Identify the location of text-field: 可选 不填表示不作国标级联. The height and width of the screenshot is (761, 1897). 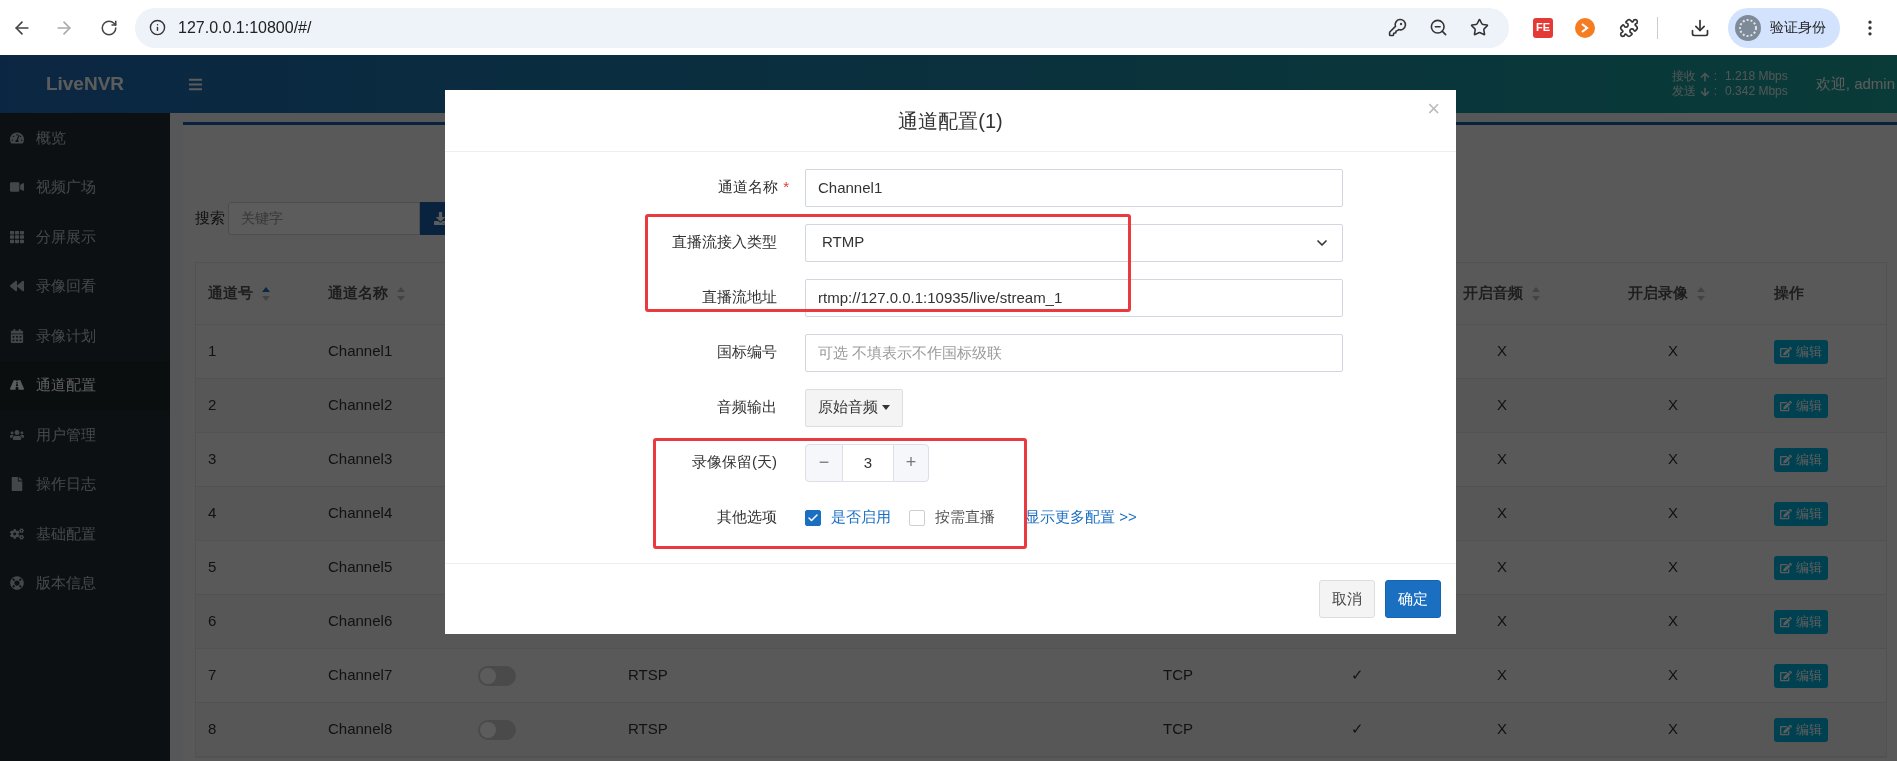
(1074, 352).